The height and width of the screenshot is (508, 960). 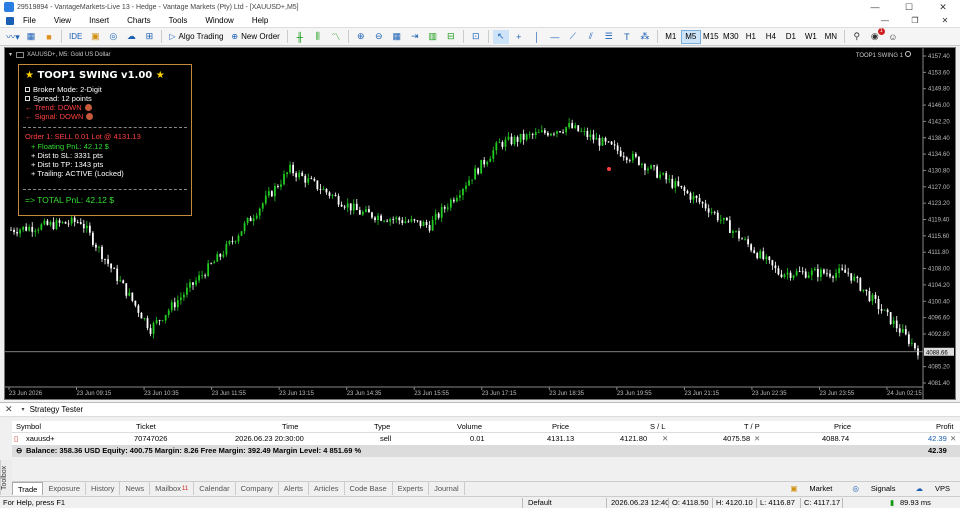 I want to click on account-icon: ☺, so click(x=893, y=37).